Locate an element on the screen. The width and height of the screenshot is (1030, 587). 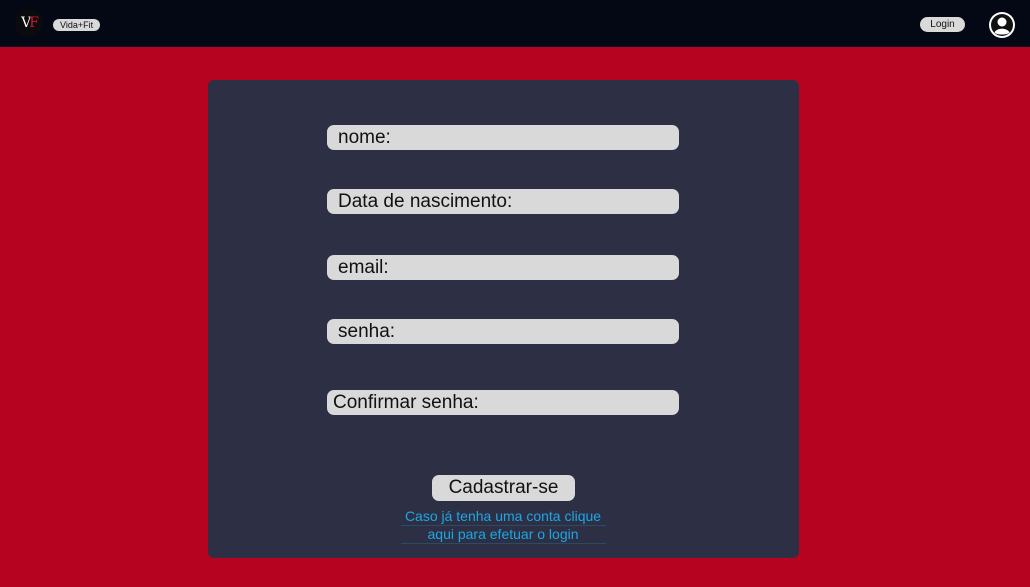
brand-name-button: Vida+Fit is located at coordinates (77, 25).